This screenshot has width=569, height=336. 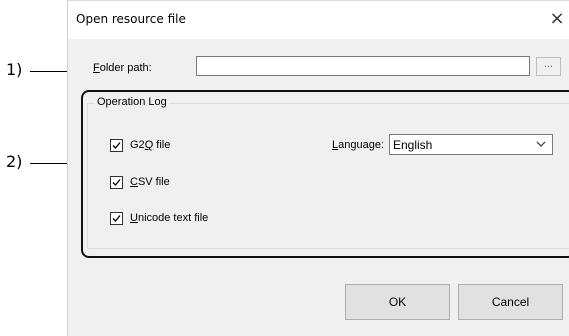 What do you see at coordinates (397, 302) in the screenshot?
I see `ok-button: OK` at bounding box center [397, 302].